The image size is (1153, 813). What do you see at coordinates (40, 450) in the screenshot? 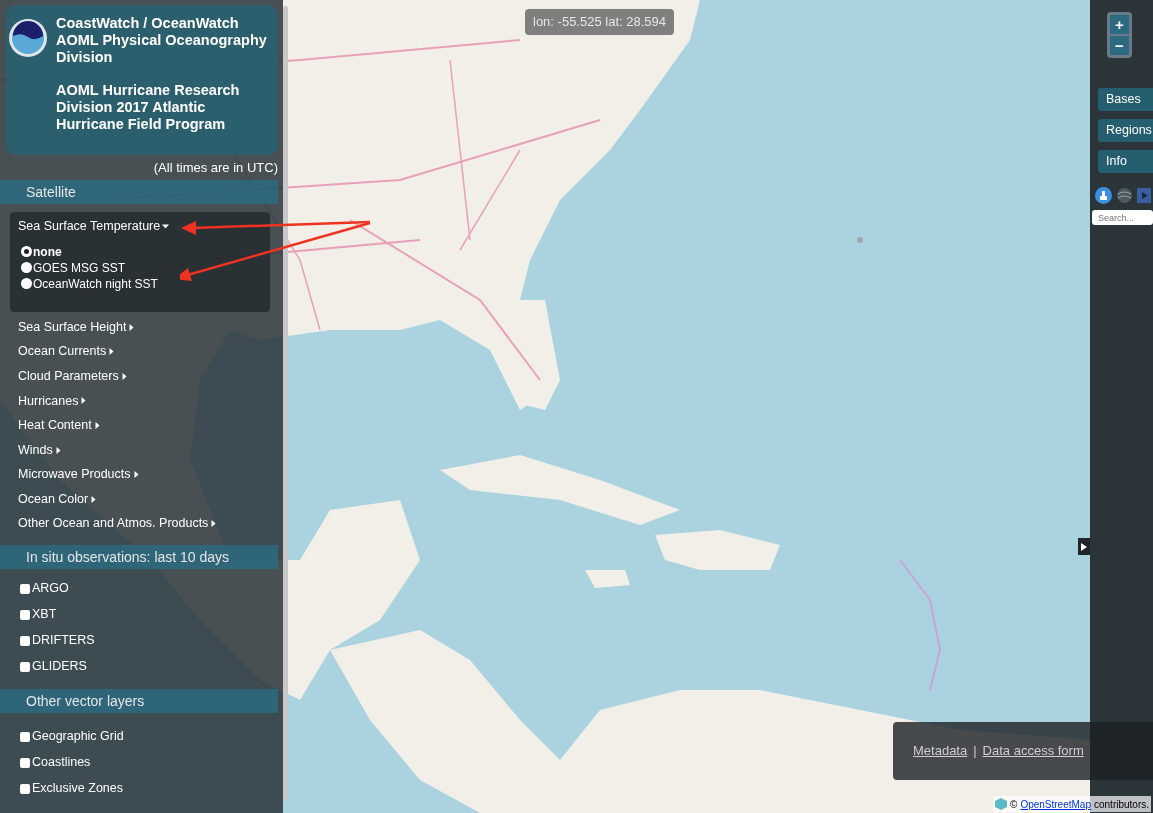
I see `menu-item: Winds` at bounding box center [40, 450].